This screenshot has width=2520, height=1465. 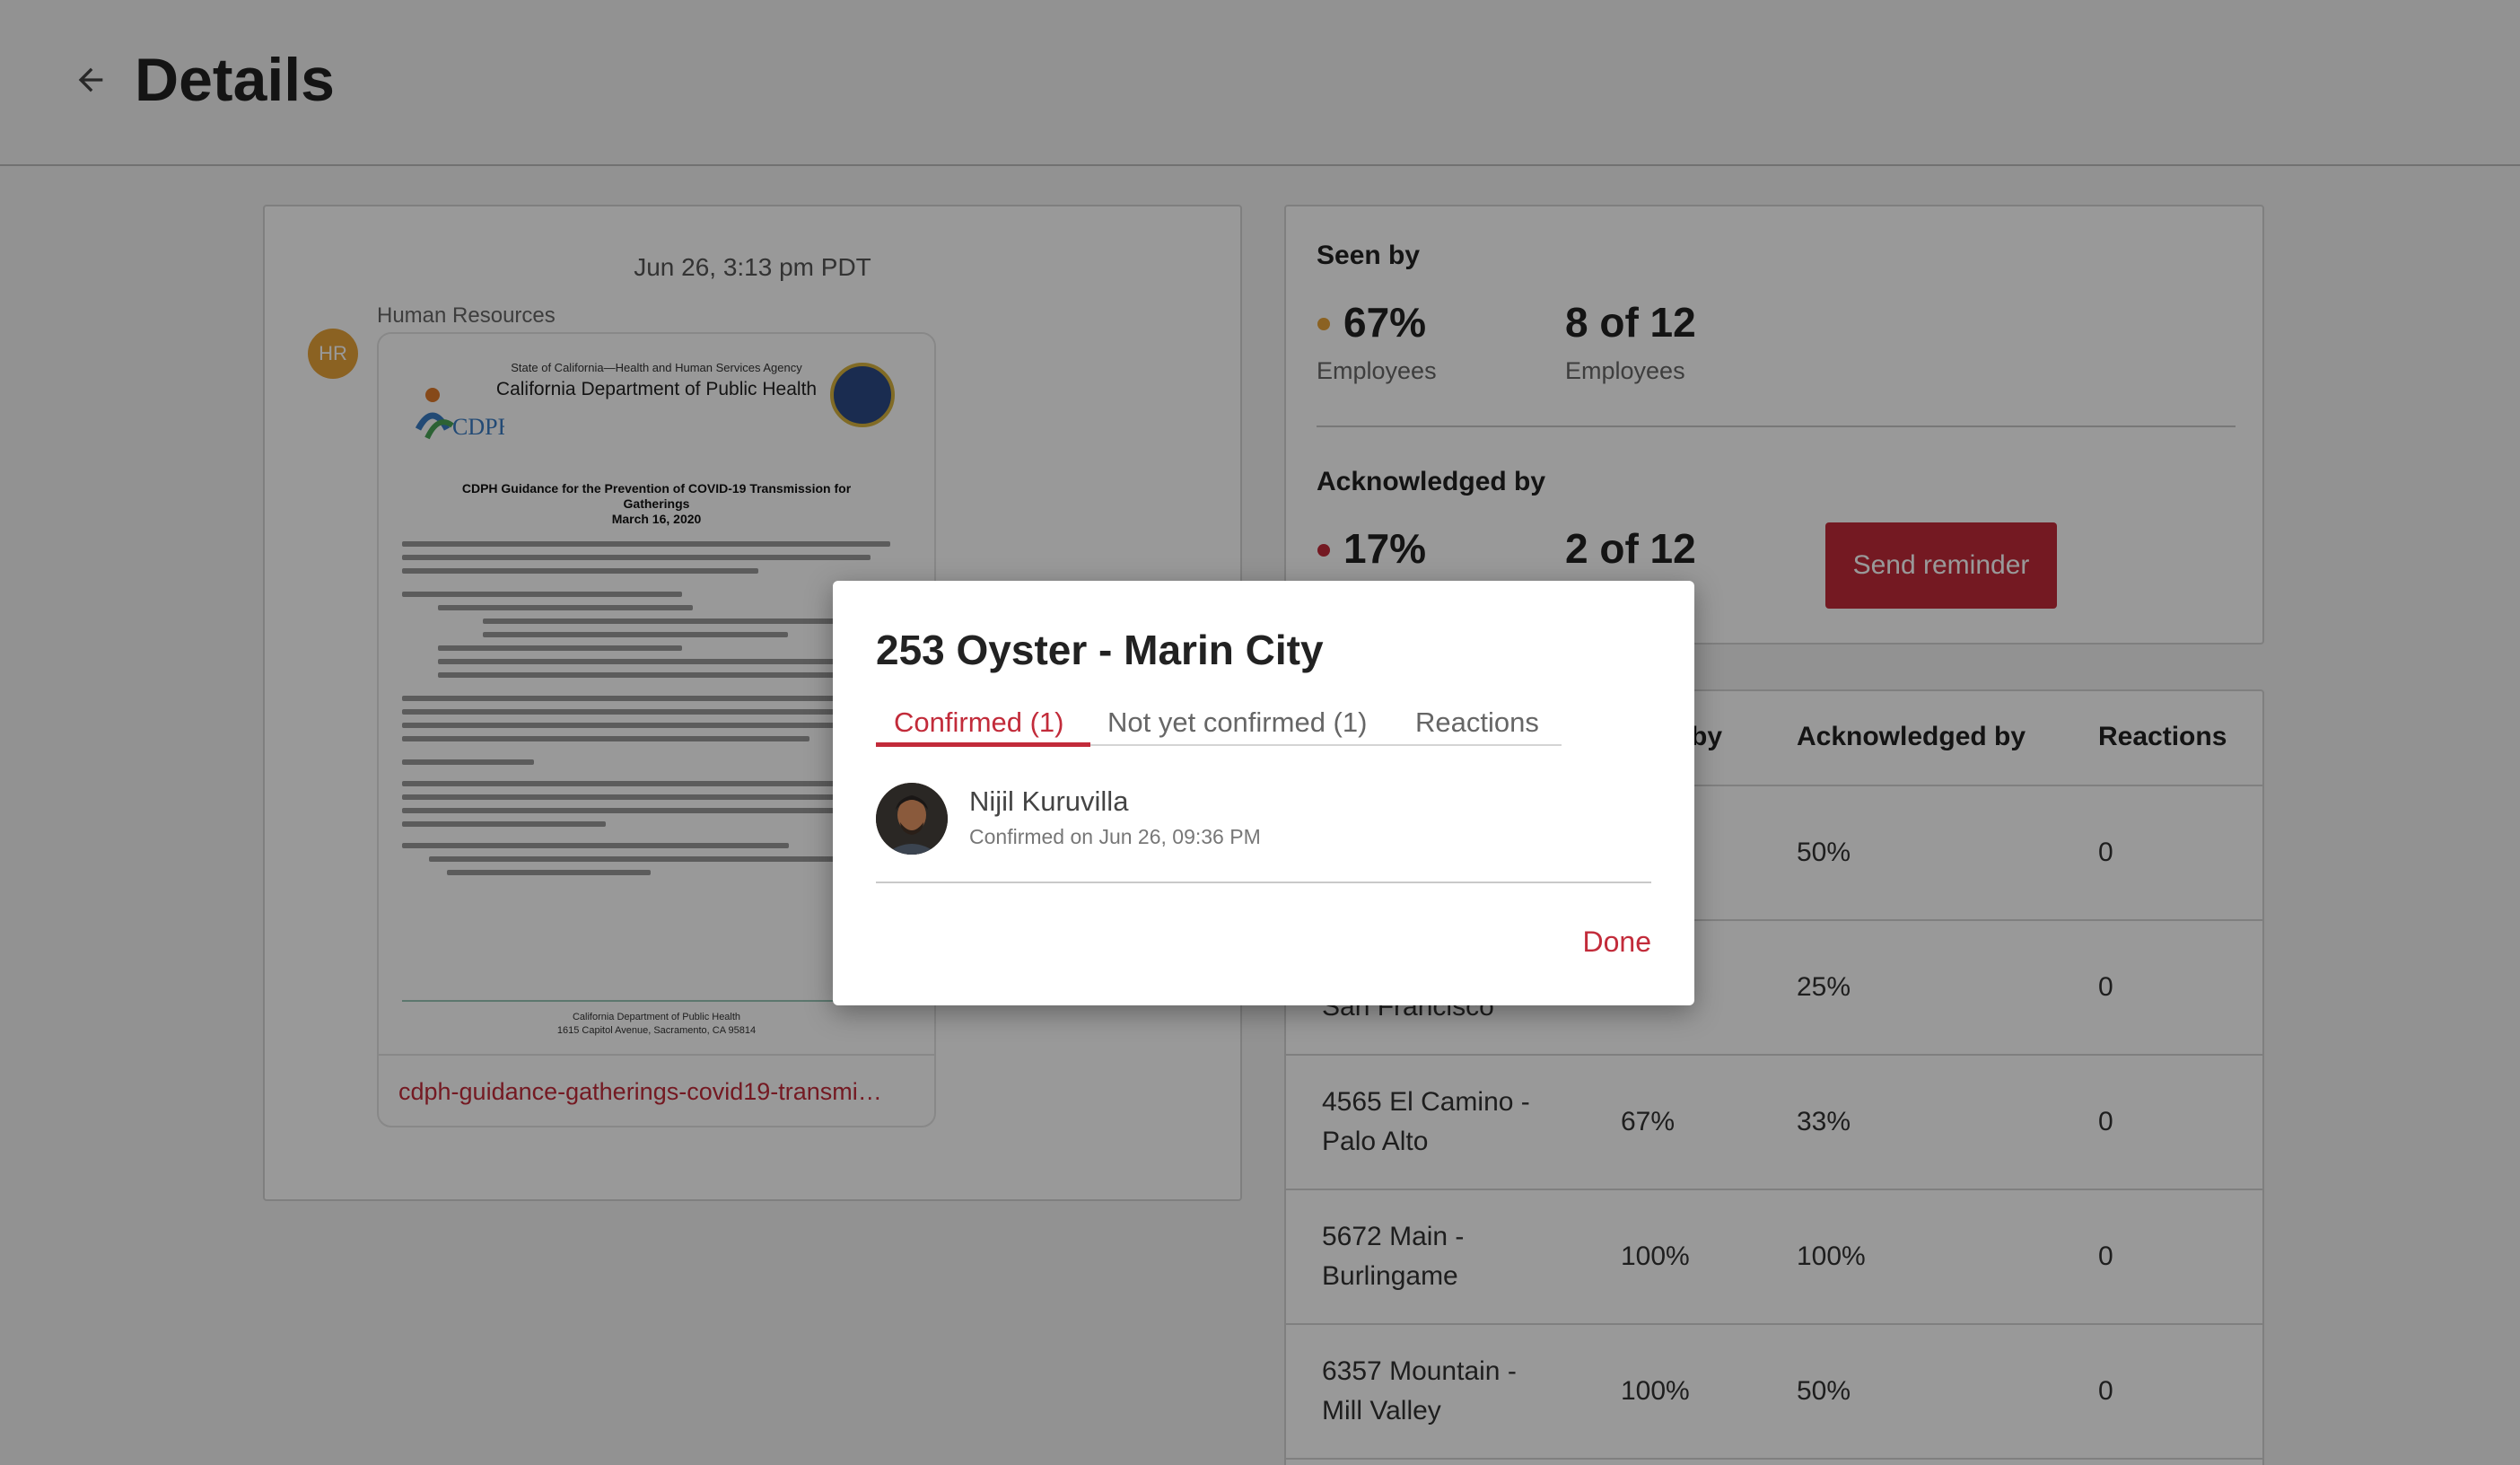 I want to click on dialog-divider, so click(x=1264, y=883).